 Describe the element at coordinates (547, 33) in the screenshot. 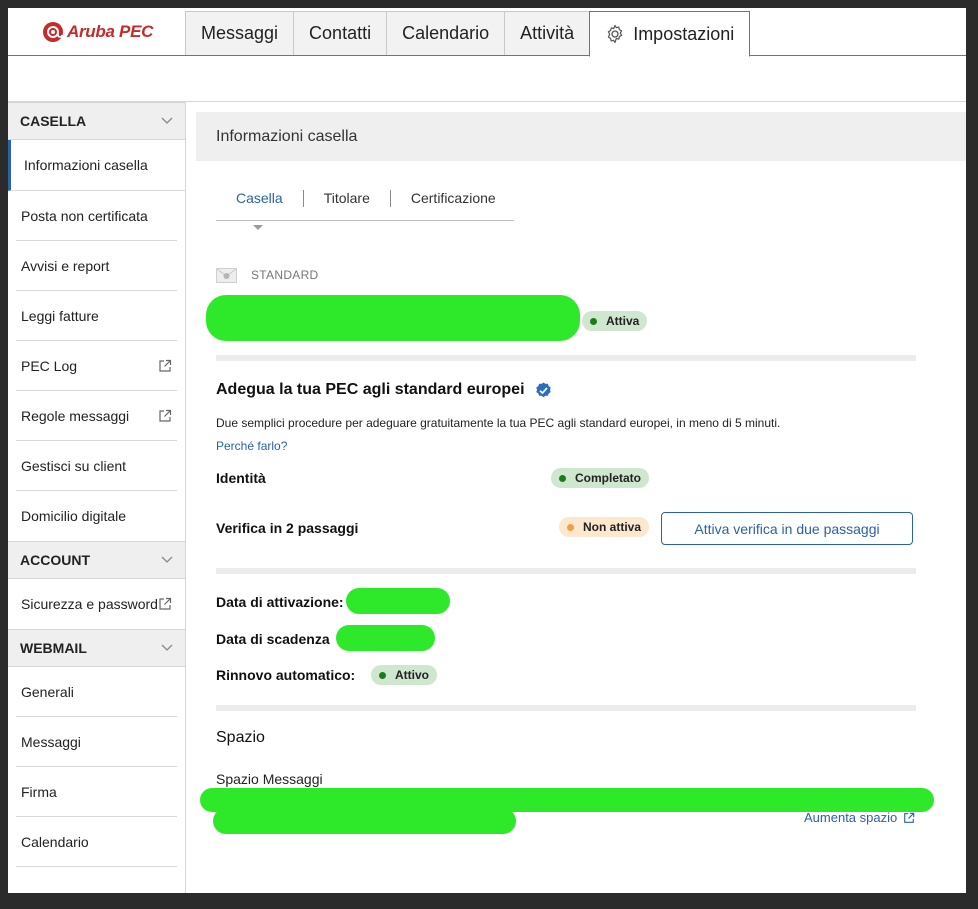

I see `tab-attivita: Attività` at that location.